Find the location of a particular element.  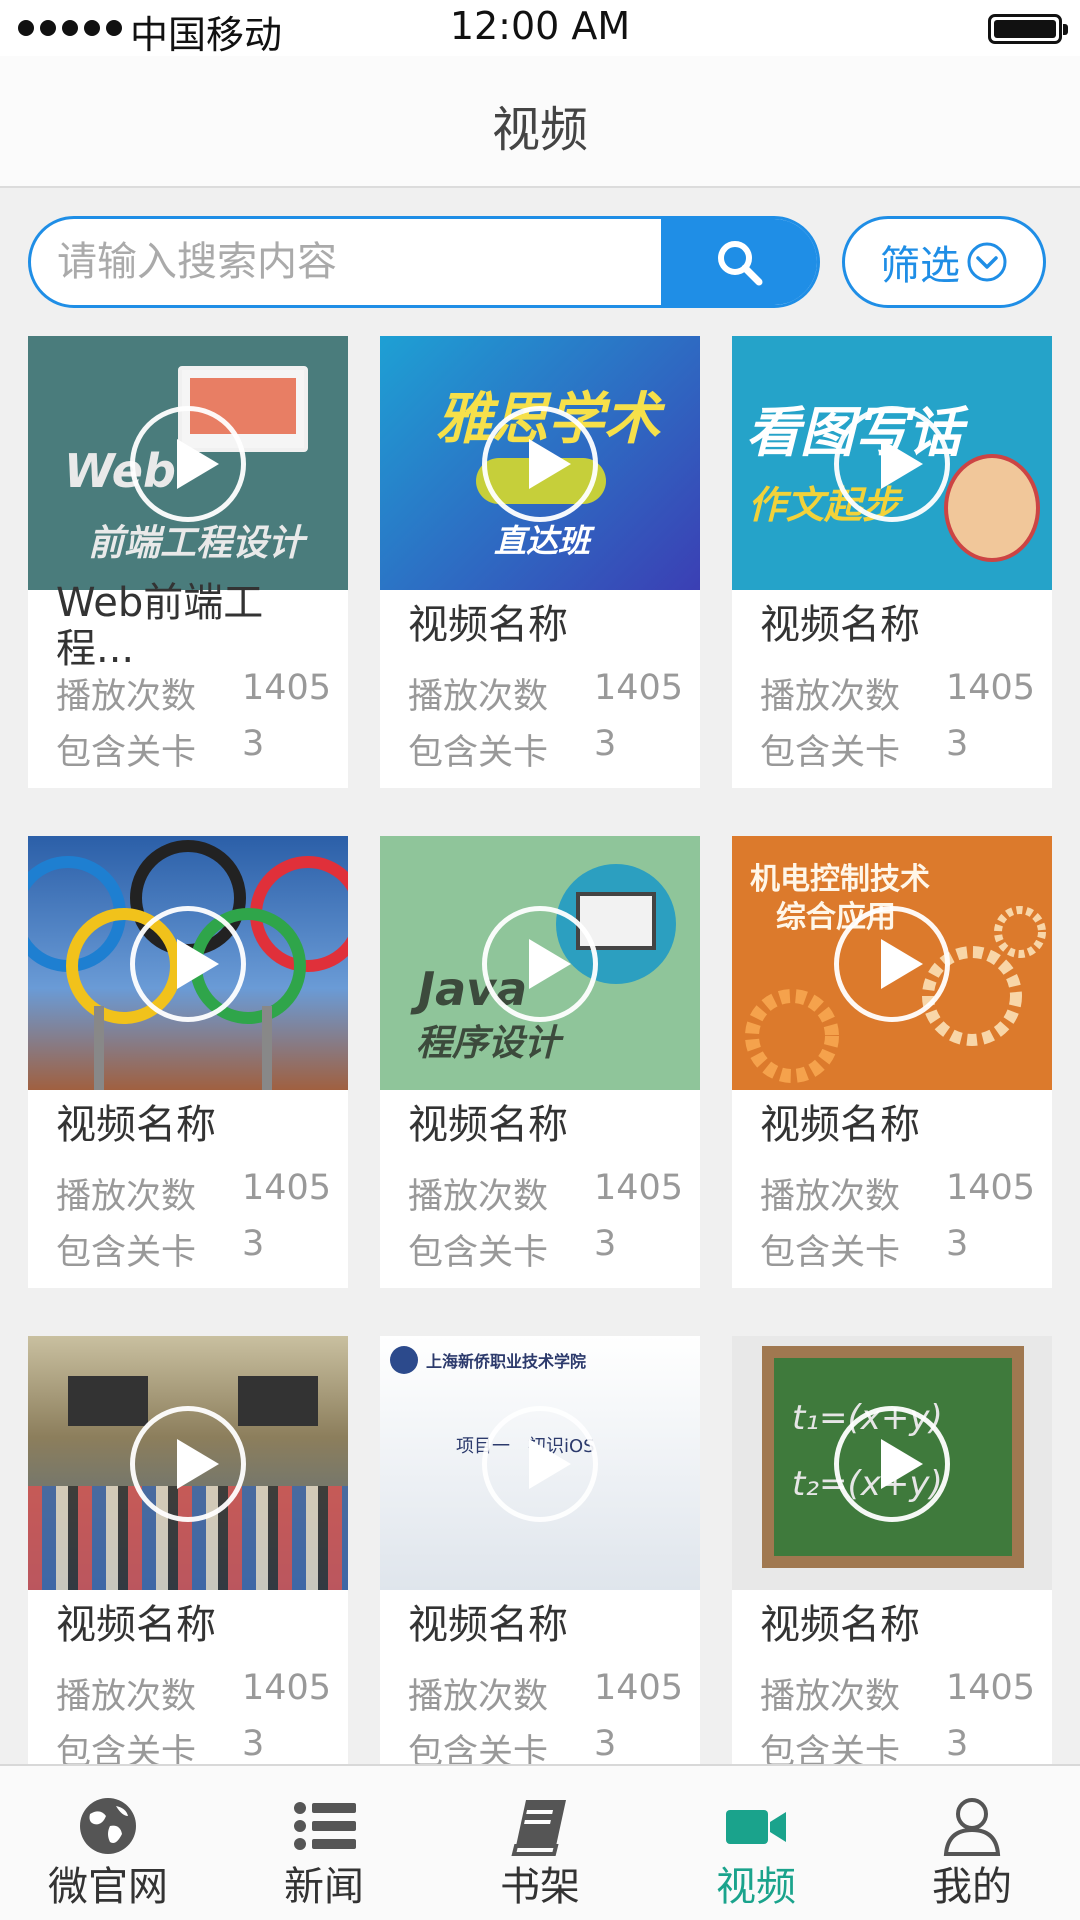

tab-bookshelf: 书架 is located at coordinates (540, 1843).